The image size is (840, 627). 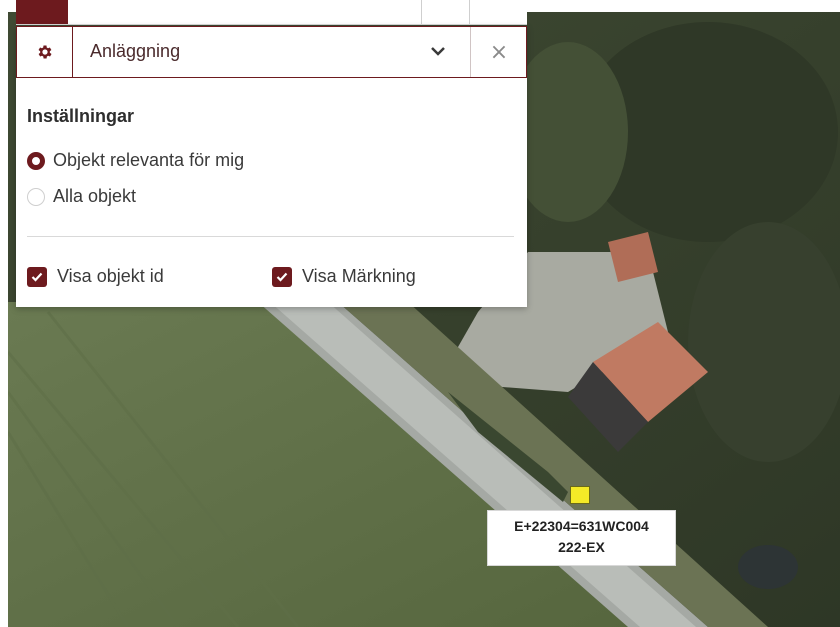 I want to click on toolbar-accent, so click(x=42, y=12).